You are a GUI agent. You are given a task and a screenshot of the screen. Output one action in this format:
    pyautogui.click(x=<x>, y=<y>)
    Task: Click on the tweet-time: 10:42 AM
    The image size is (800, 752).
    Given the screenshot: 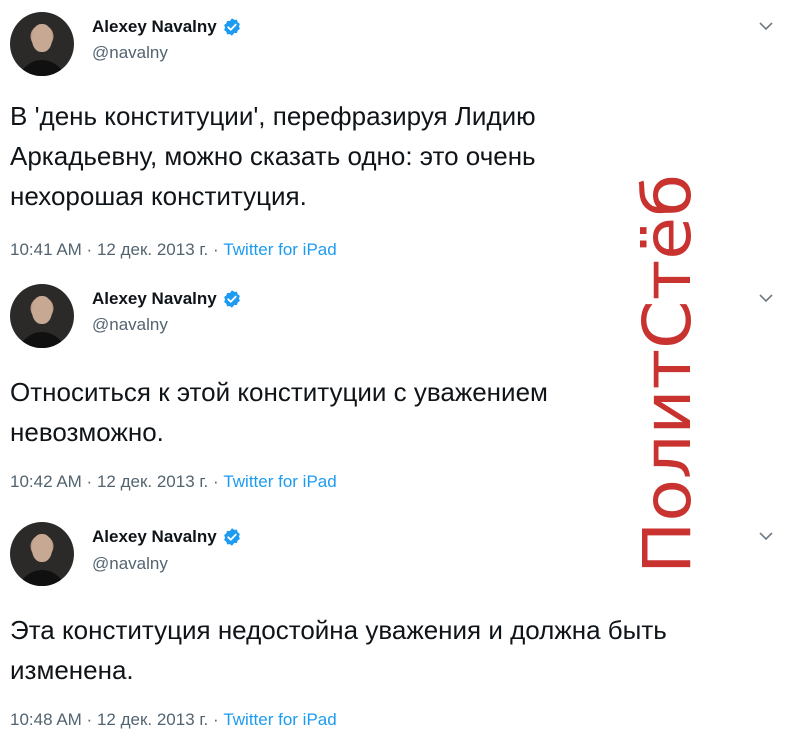 What is the action you would take?
    pyautogui.click(x=46, y=481)
    